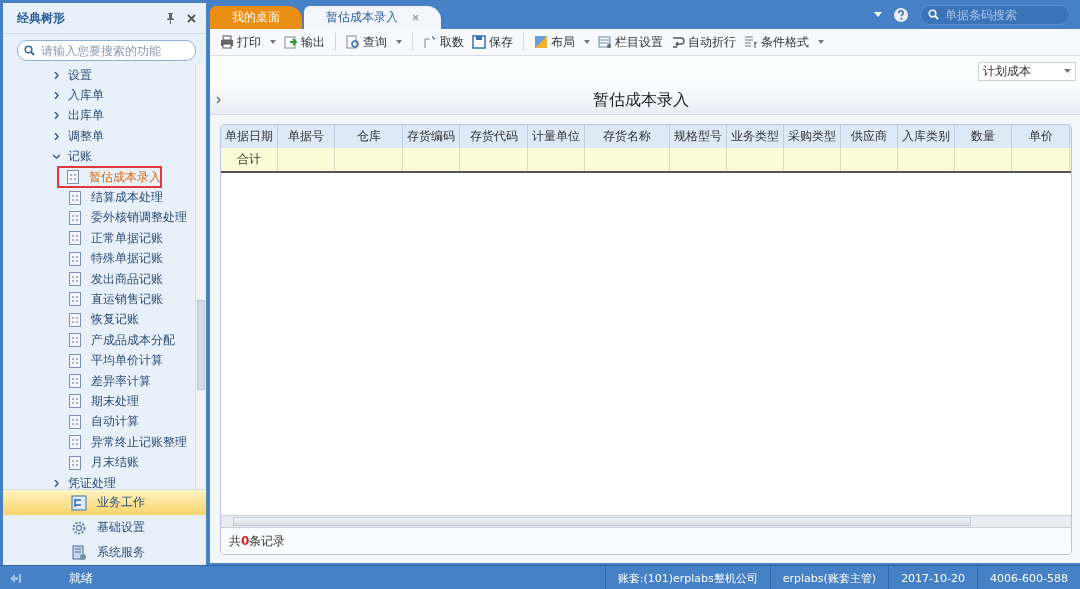  I want to click on toolbar-button: 打印, so click(250, 42).